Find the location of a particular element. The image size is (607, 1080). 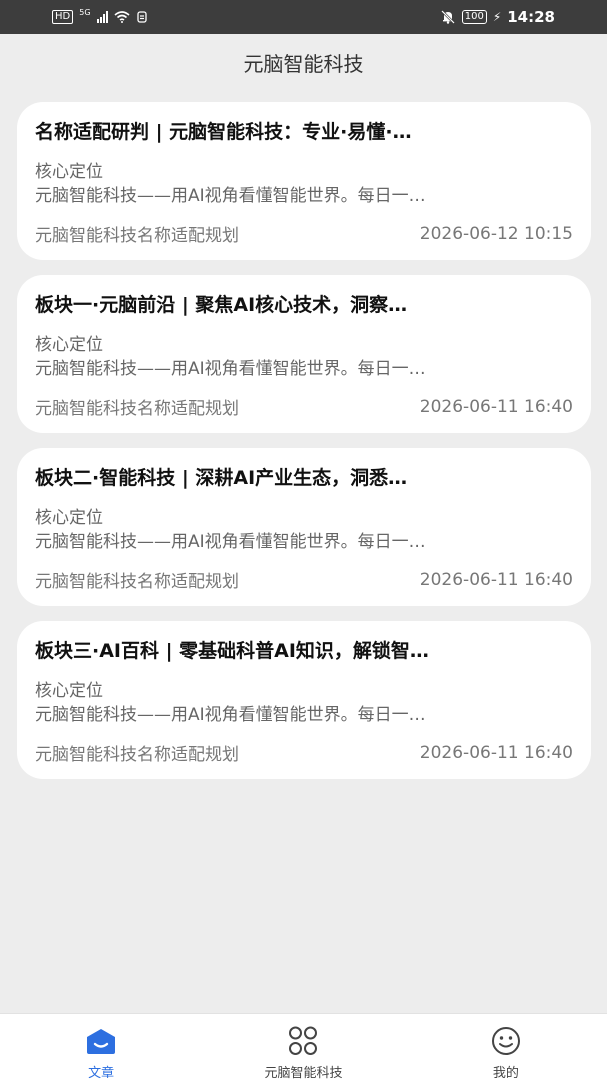

battery-icon: 100 is located at coordinates (474, 17).